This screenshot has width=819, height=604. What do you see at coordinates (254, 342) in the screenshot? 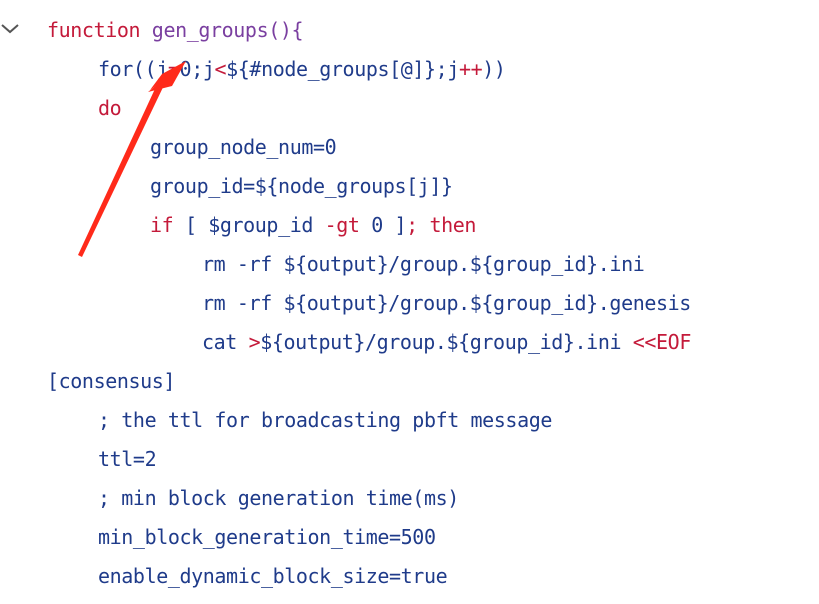
I see `redirect-op: >` at bounding box center [254, 342].